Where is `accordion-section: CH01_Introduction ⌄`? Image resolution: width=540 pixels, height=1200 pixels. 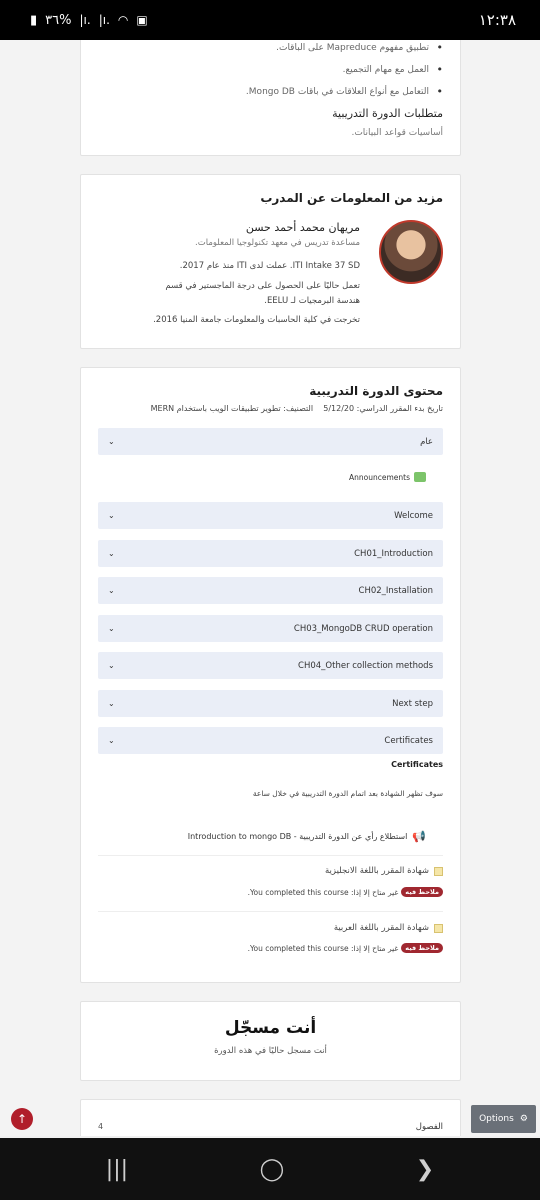 accordion-section: CH01_Introduction ⌄ is located at coordinates (270, 553).